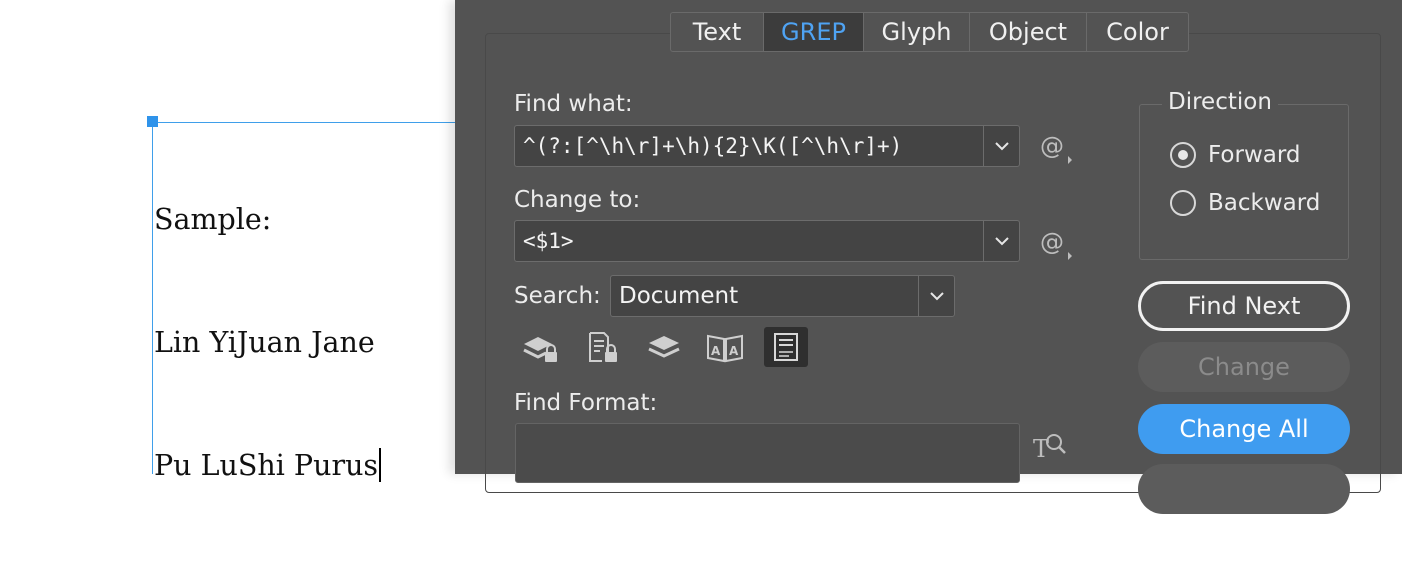 The width and height of the screenshot is (1402, 568). I want to click on include-locked-layers-toggle, so click(540, 347).